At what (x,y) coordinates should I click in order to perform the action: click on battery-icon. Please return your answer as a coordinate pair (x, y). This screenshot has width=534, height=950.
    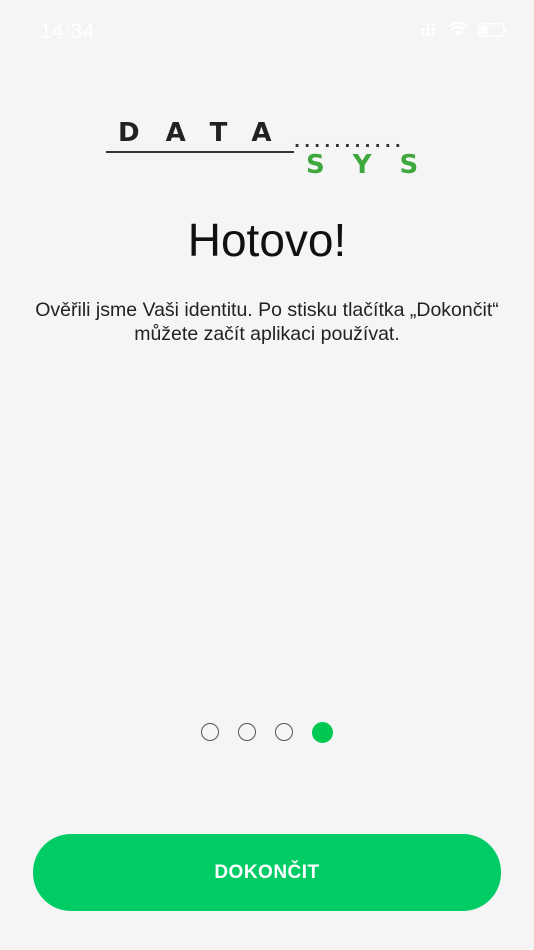
    Looking at the image, I should click on (493, 29).